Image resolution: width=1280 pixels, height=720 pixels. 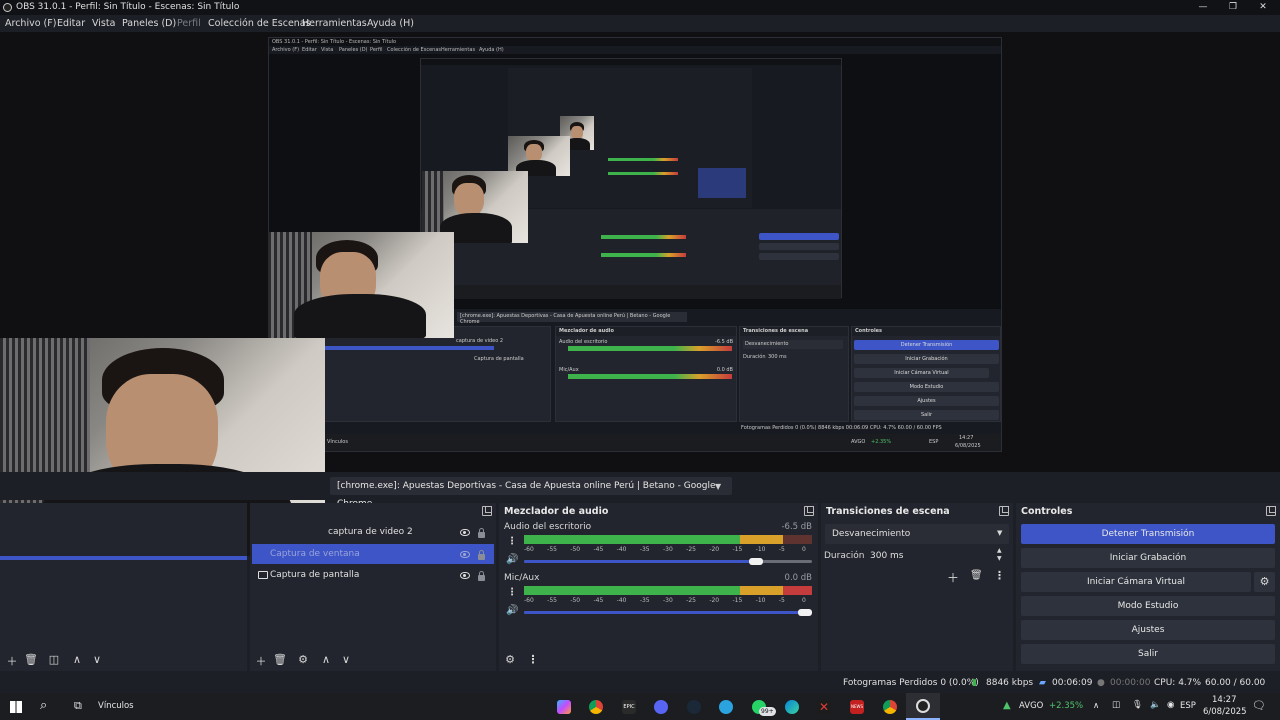 I want to click on mixer-title: Mezclador de audio, so click(x=556, y=511).